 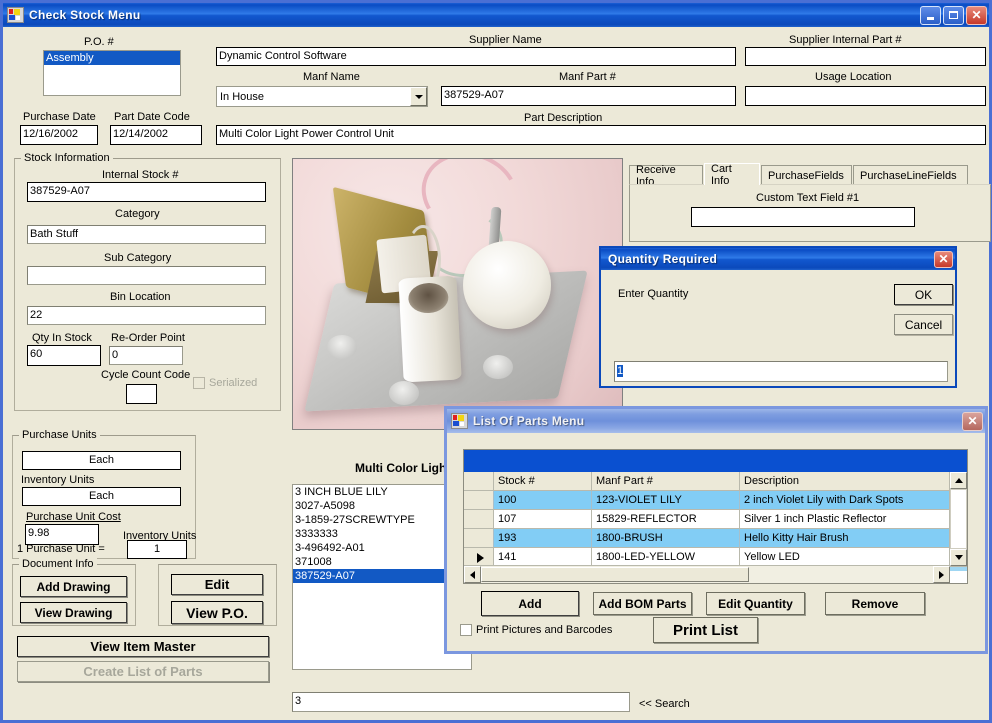 What do you see at coordinates (73, 586) in the screenshot?
I see `add-drawing-button: Add Drawing` at bounding box center [73, 586].